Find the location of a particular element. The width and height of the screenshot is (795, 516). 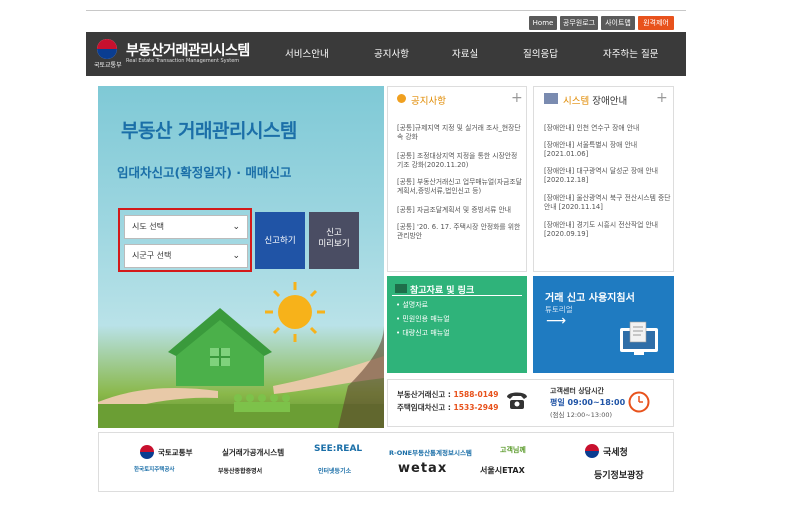

preview-button: 신고 미리보기 is located at coordinates (334, 240).